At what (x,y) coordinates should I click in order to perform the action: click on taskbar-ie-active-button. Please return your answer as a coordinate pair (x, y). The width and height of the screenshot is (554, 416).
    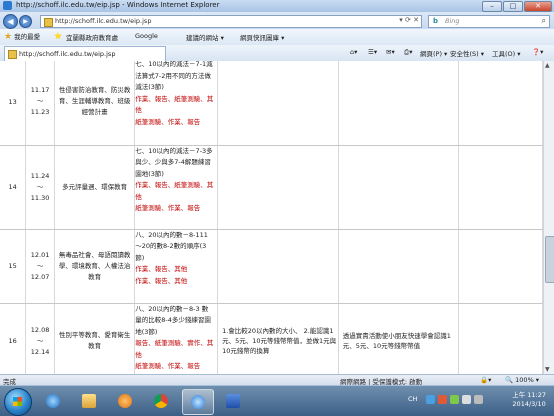
    Looking at the image, I should click on (198, 402).